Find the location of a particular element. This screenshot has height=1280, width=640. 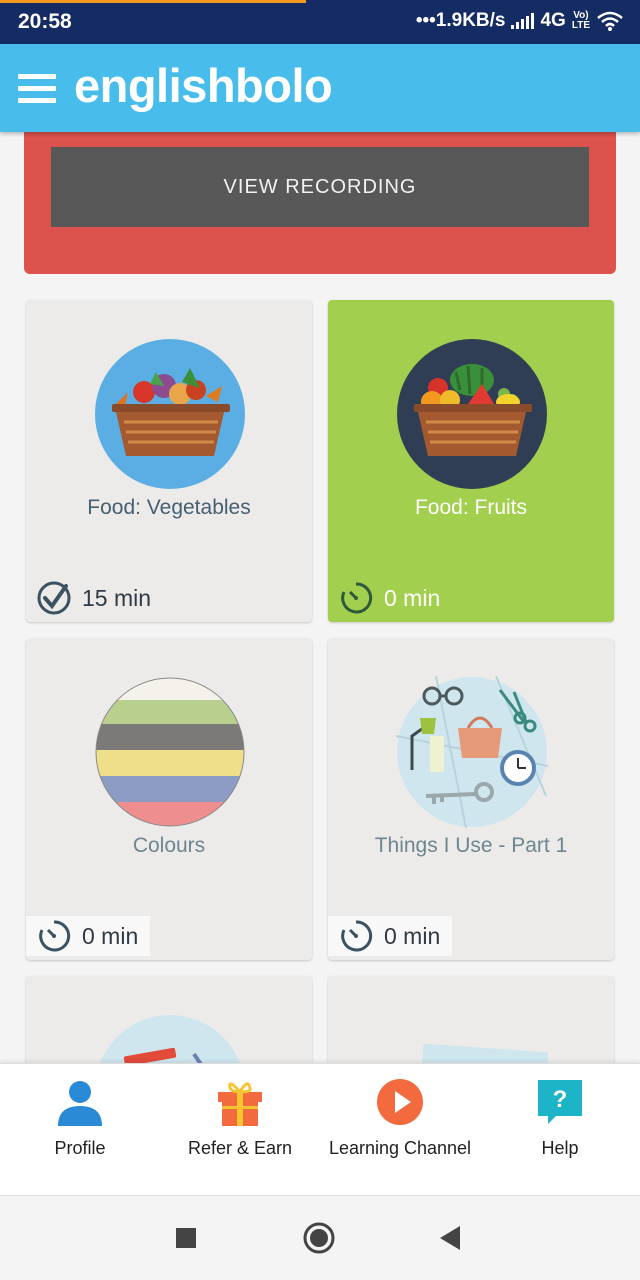

profile-icon is located at coordinates (80, 1103).